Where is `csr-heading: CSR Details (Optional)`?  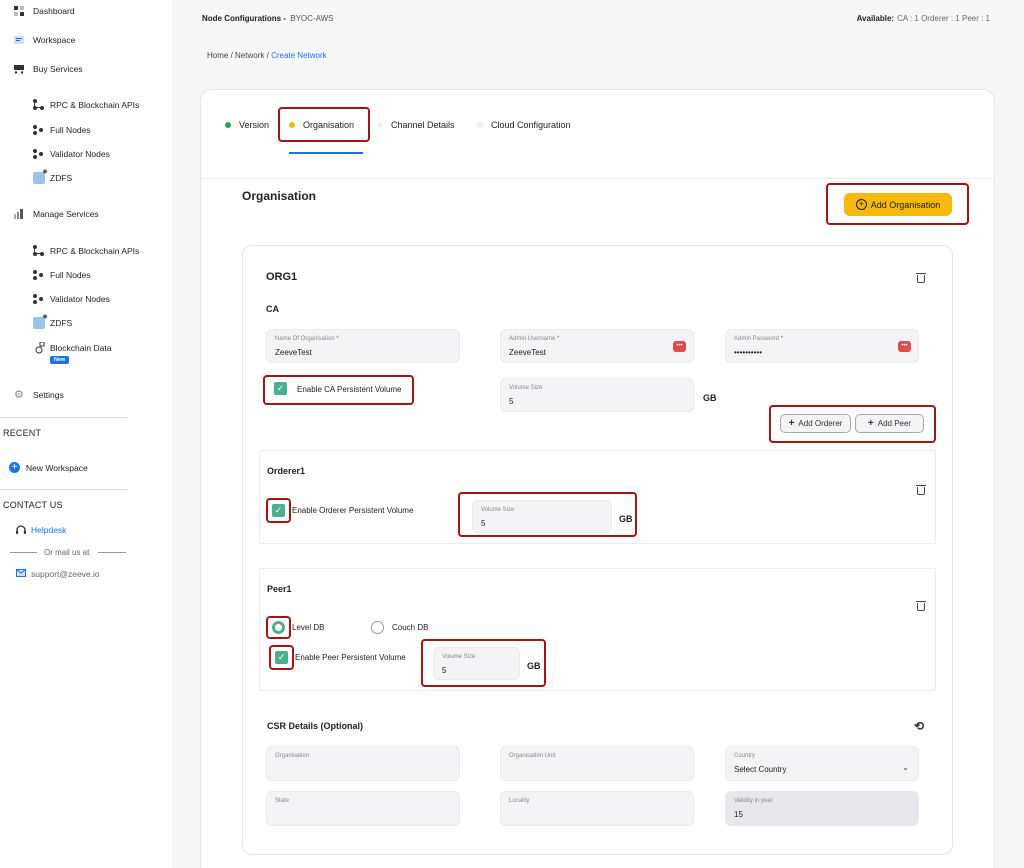
csr-heading: CSR Details (Optional) is located at coordinates (315, 726).